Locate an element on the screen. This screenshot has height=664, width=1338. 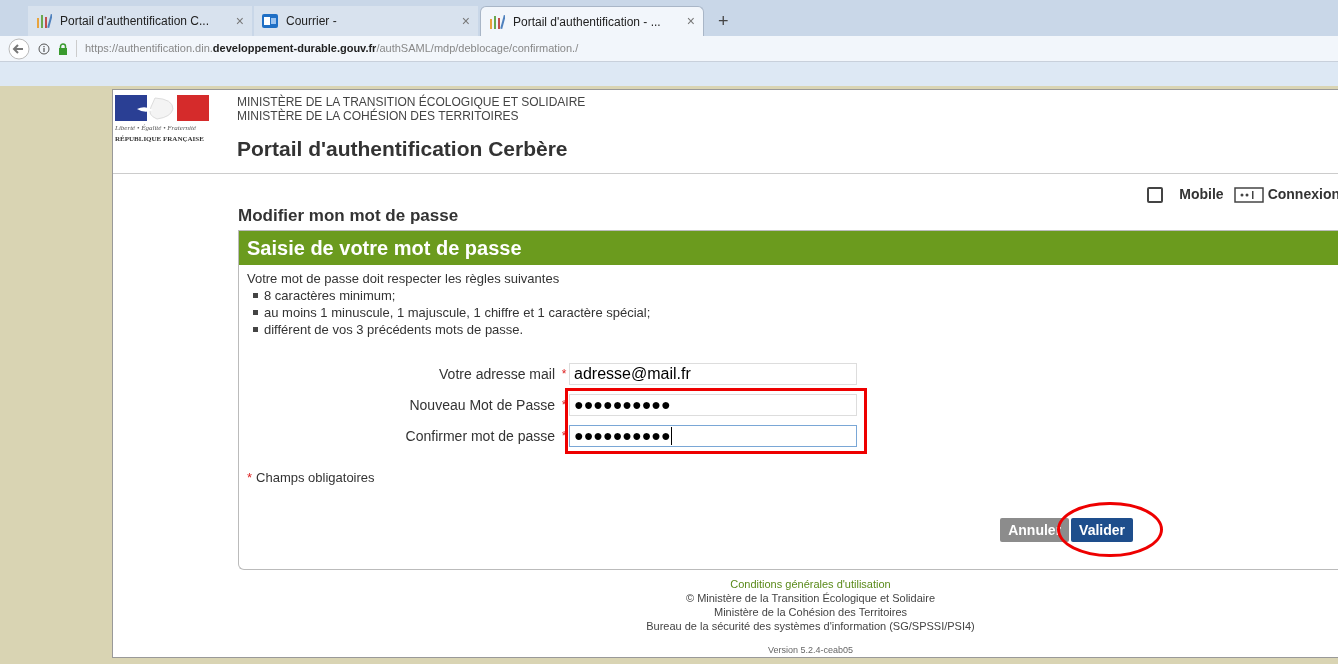
browser-tab: Portail d'authentification C... × is located at coordinates (140, 21).